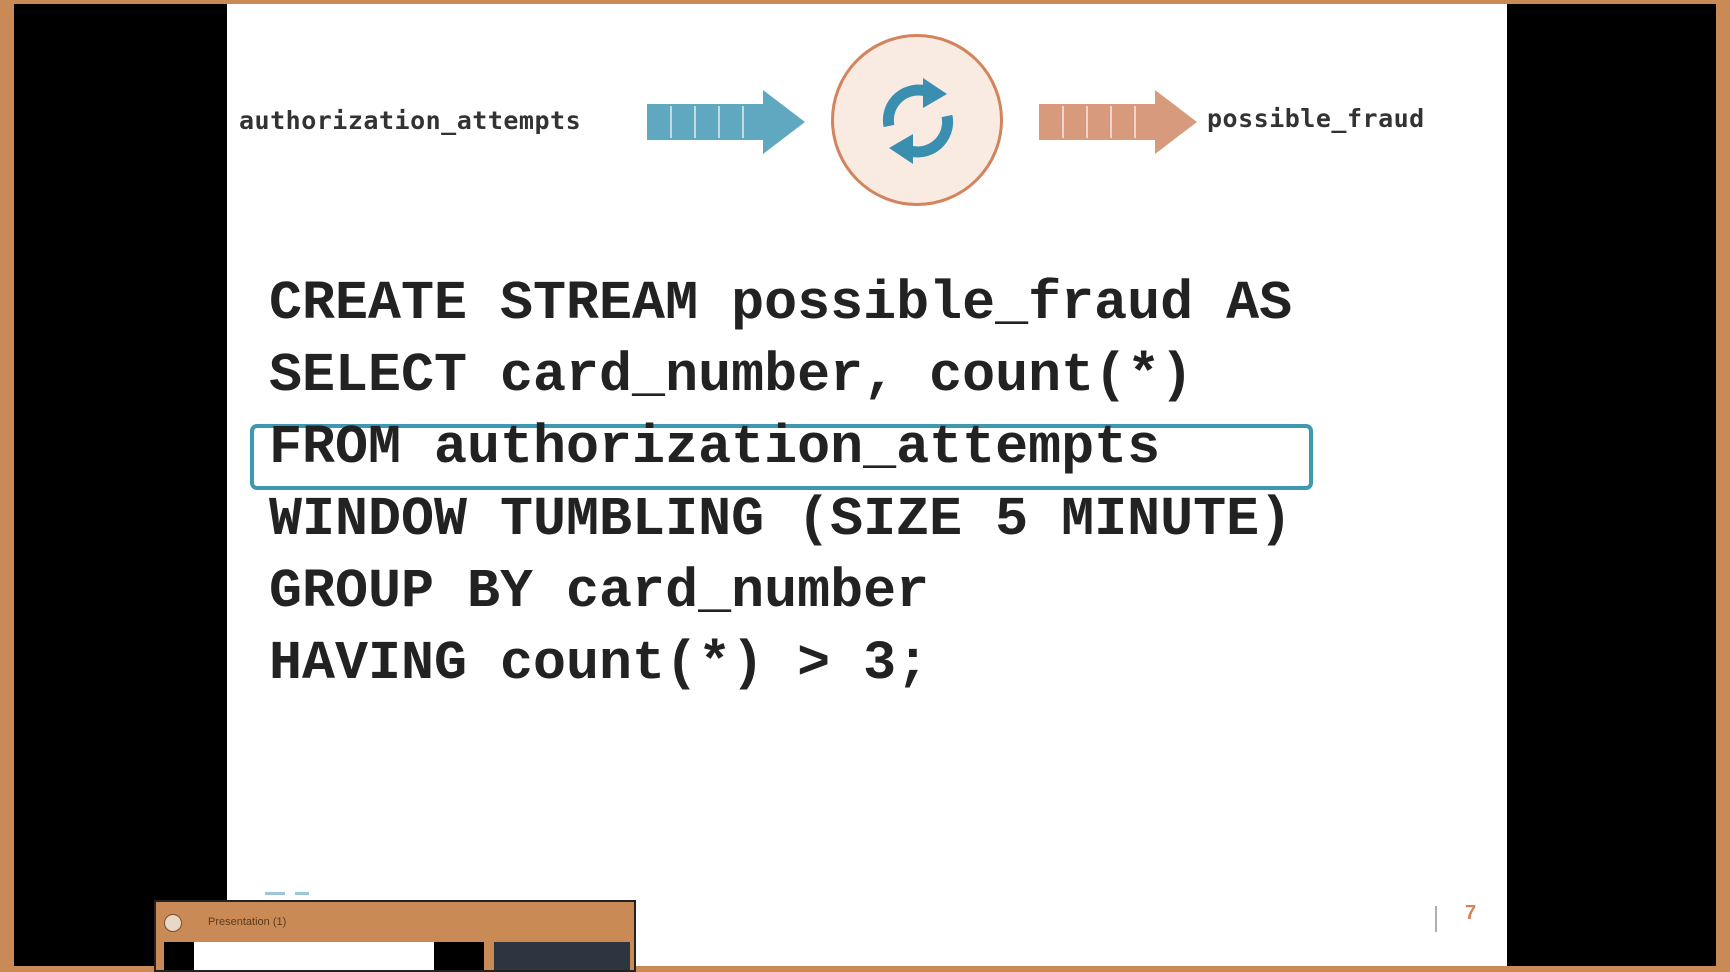  I want to click on refresh-cycle-icon, so click(918, 121).